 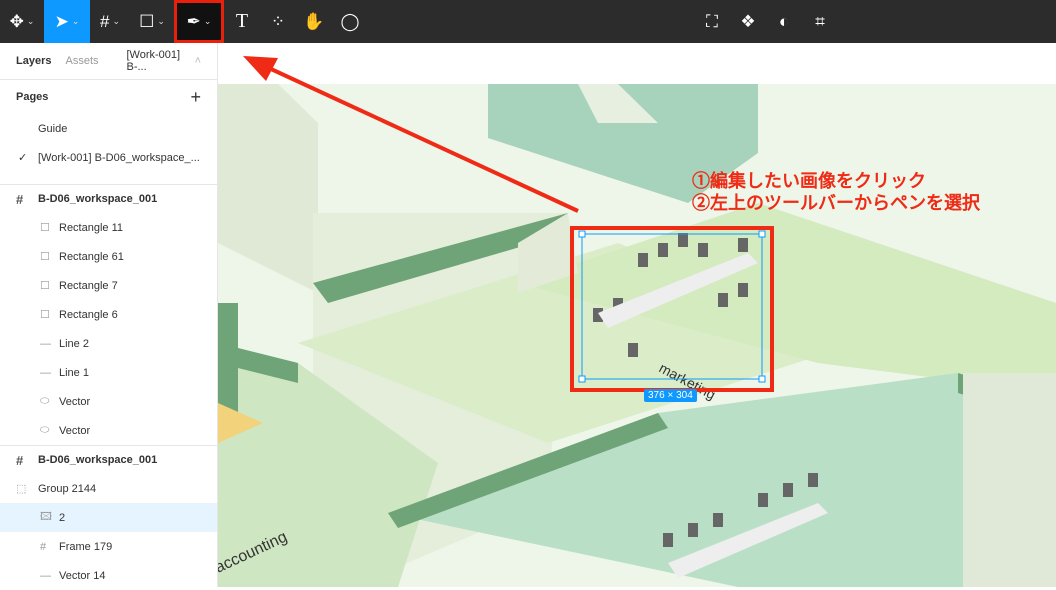 I want to click on check-icon: ✓, so click(x=23, y=158).